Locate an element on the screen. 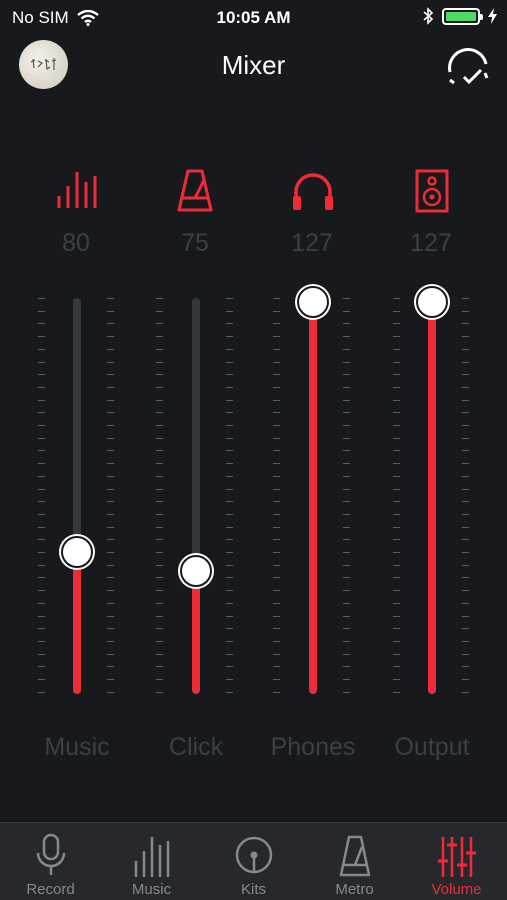 This screenshot has width=507, height=900. tab-metro-label: Metro is located at coordinates (354, 889).